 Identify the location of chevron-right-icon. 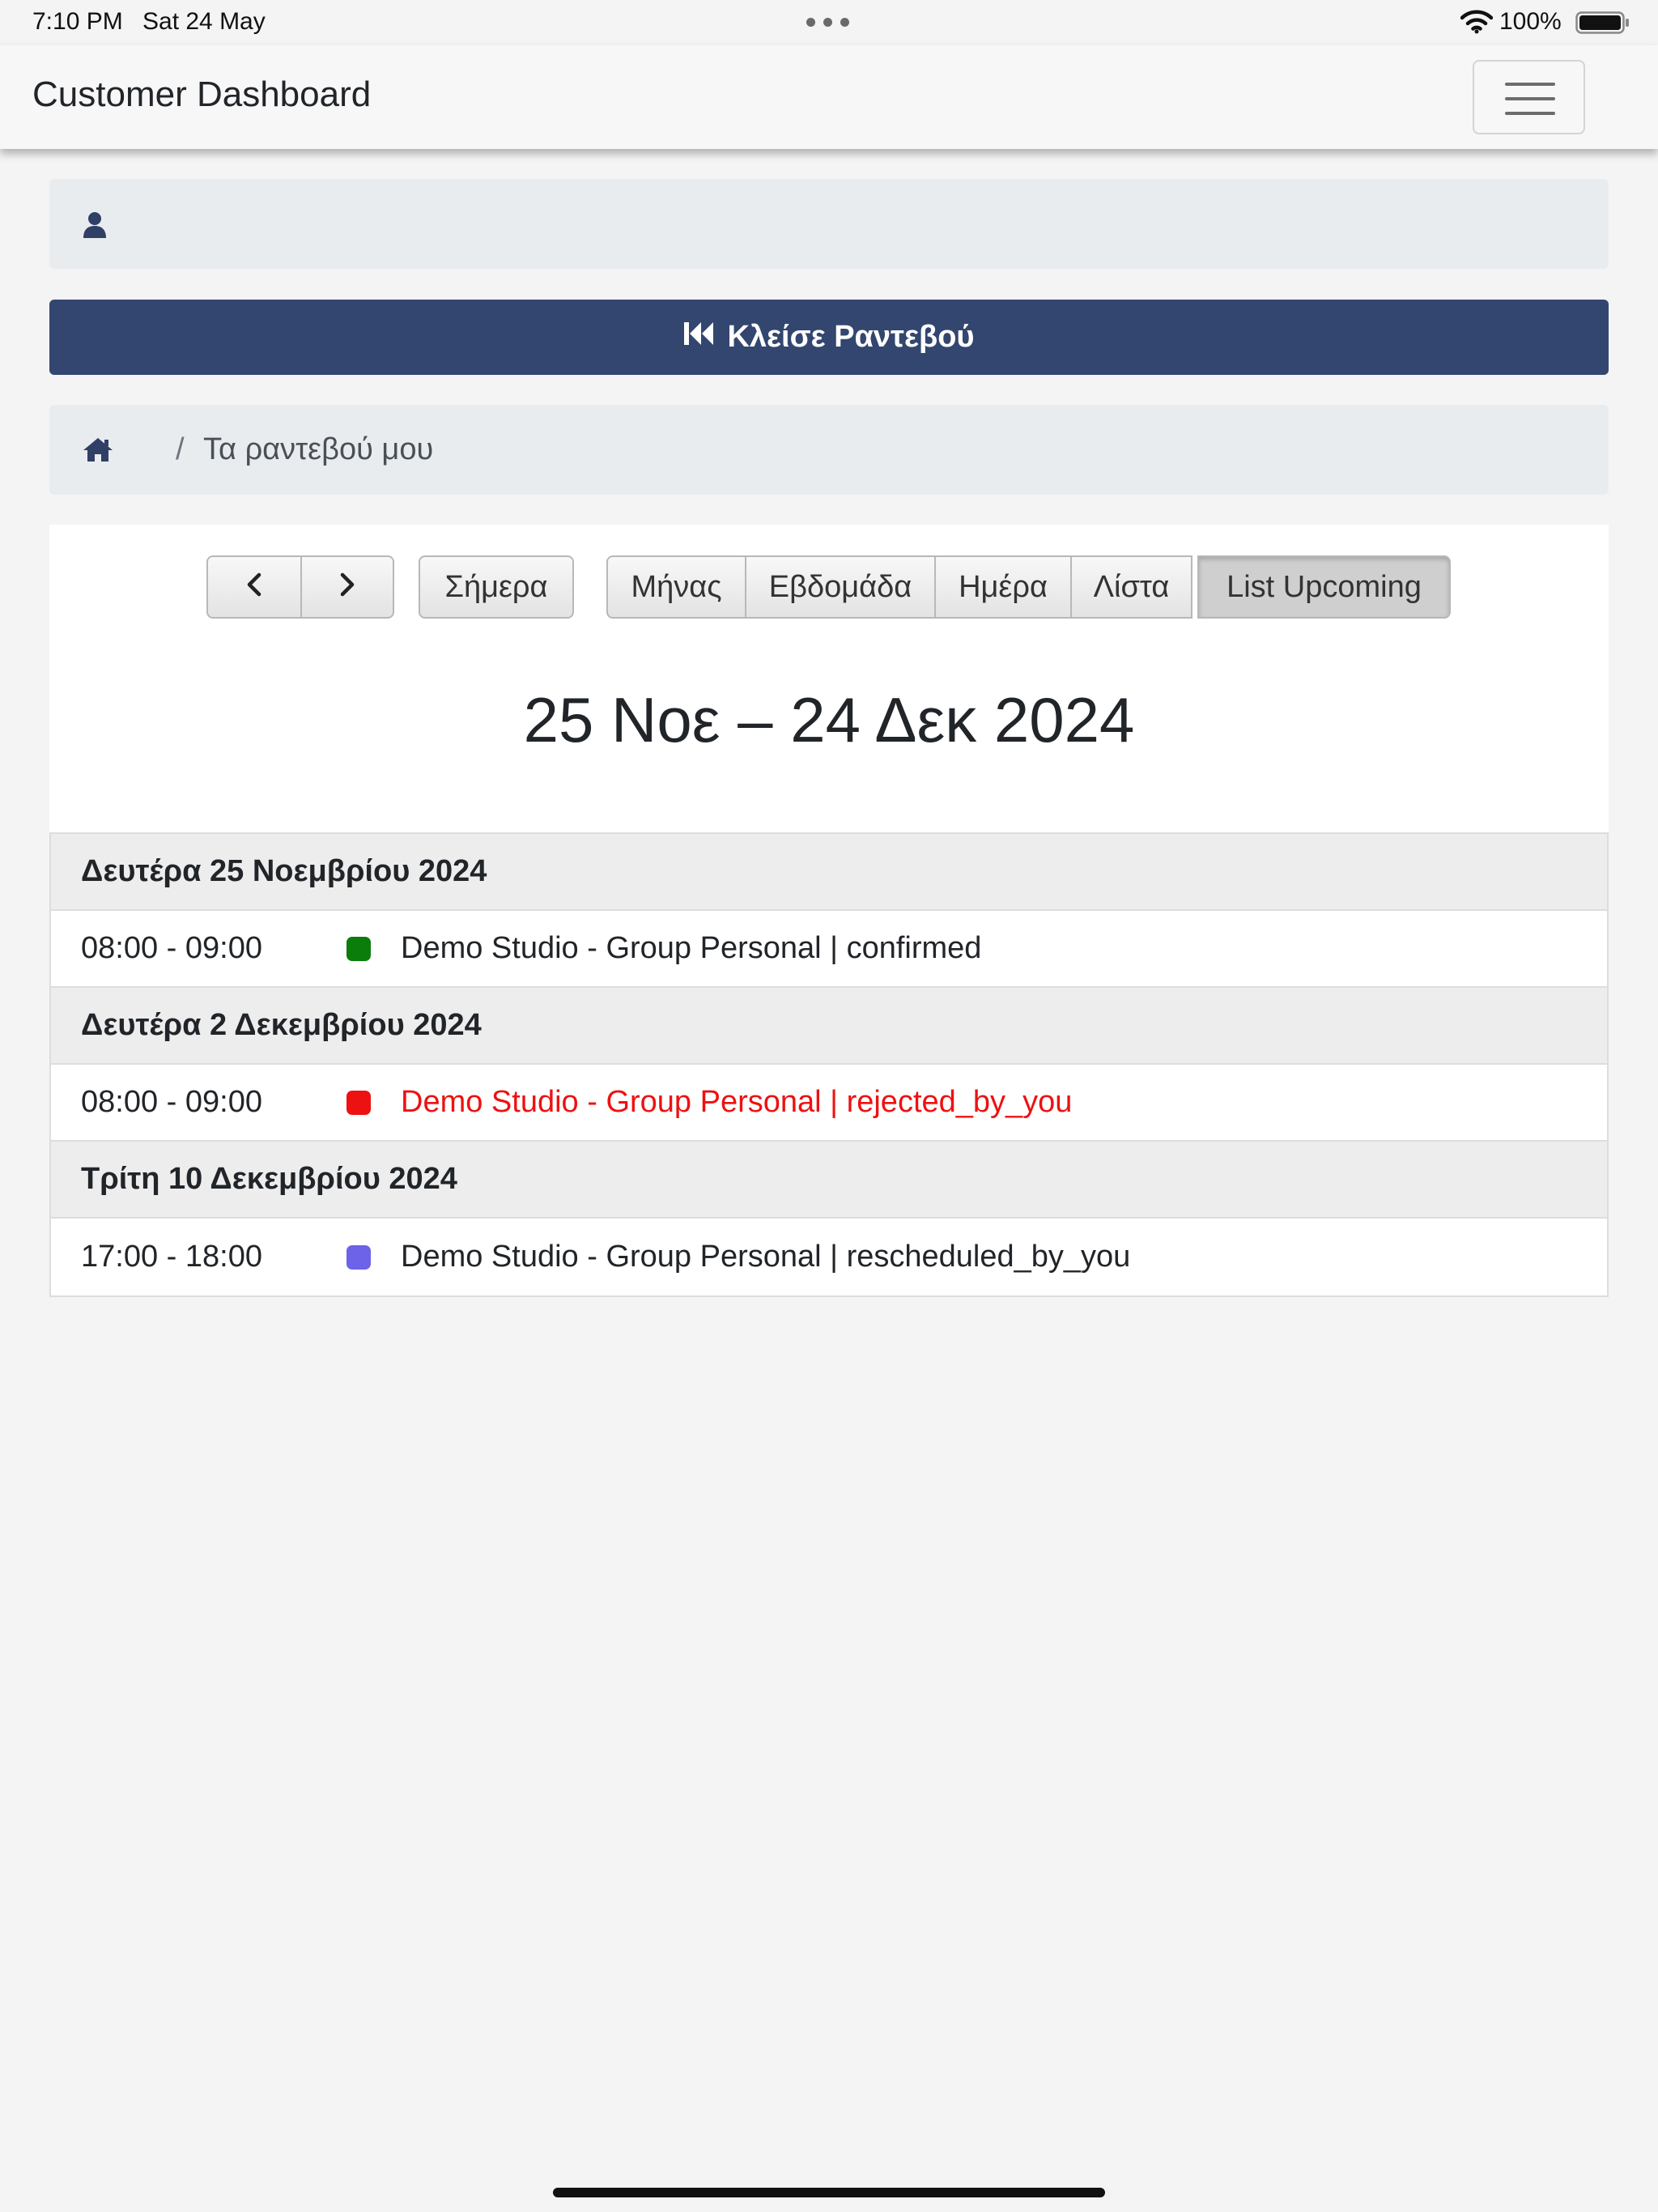
(347, 588).